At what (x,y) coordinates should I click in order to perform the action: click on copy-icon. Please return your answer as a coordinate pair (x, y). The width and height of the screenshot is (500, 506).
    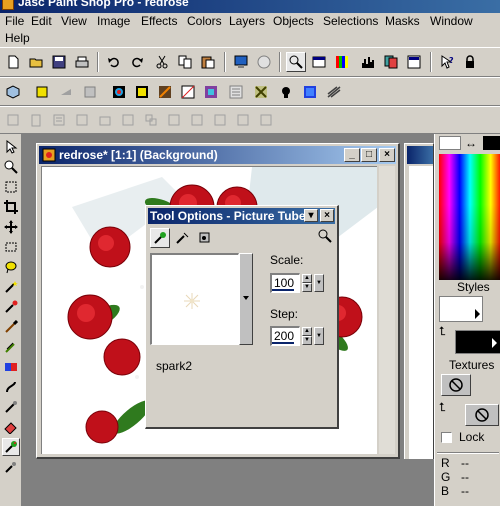
    Looking at the image, I should click on (185, 62).